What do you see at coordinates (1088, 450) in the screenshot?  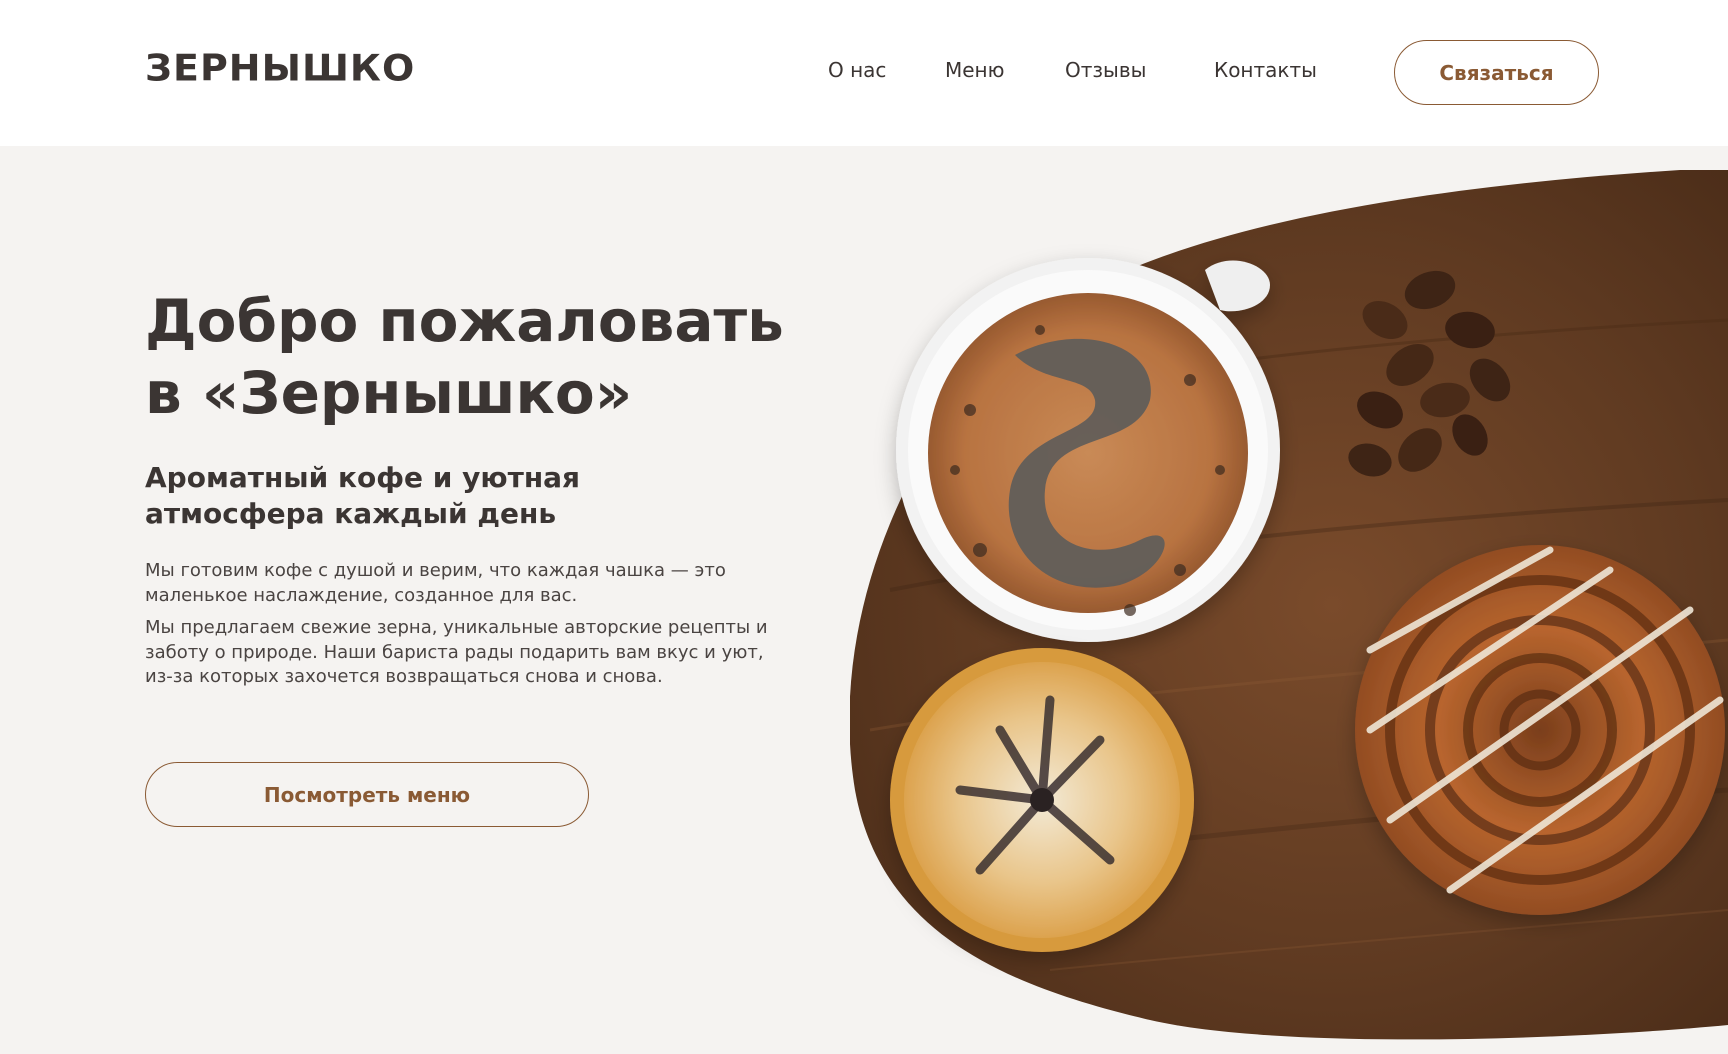 I see `coffee-cup-icon` at bounding box center [1088, 450].